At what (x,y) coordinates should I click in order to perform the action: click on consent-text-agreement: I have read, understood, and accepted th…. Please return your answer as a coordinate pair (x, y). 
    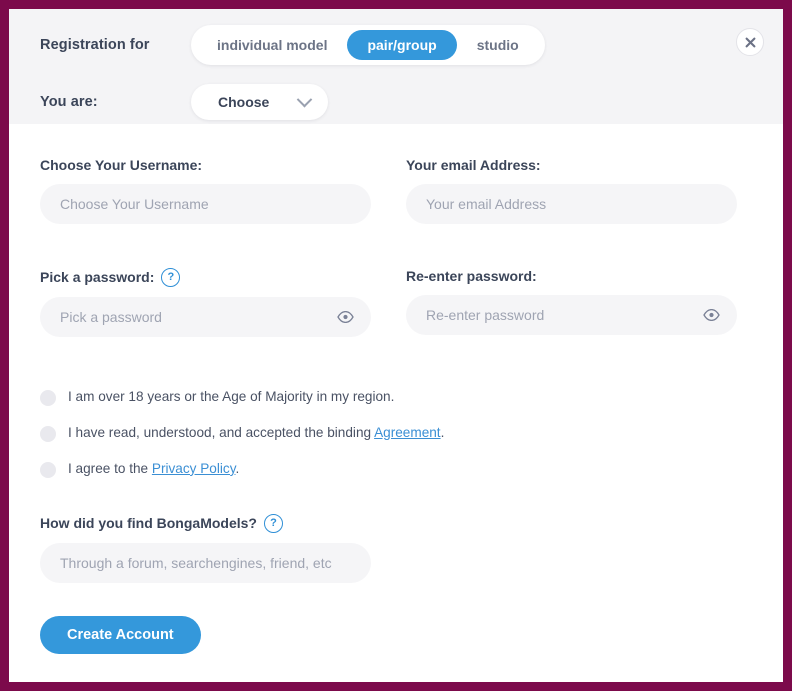
    Looking at the image, I should click on (256, 433).